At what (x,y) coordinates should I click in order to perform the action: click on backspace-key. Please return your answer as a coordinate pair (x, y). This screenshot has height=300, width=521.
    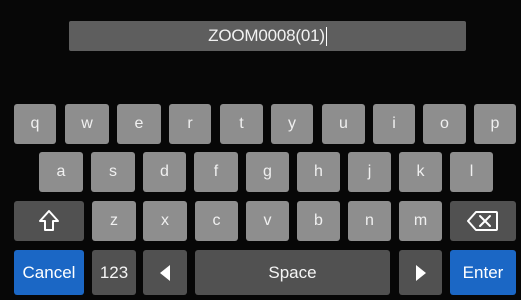
    Looking at the image, I should click on (483, 221).